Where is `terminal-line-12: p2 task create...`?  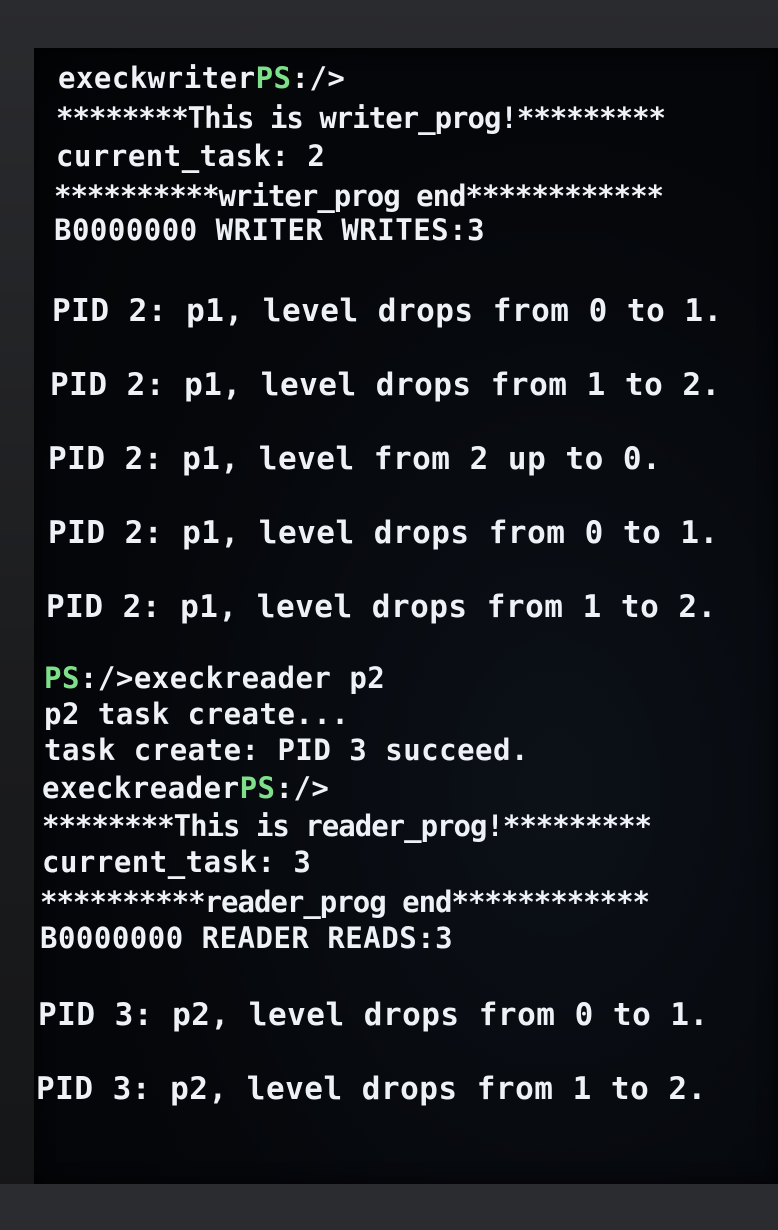
terminal-line-12: p2 task create... is located at coordinates (197, 714).